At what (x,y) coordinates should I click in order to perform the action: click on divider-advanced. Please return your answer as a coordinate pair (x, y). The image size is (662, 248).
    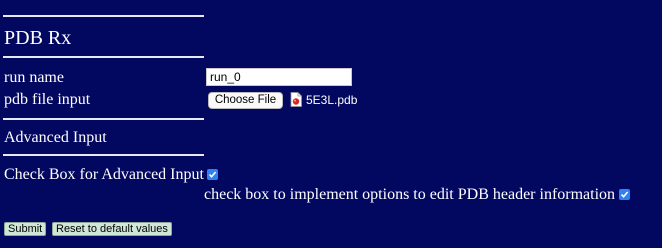
    Looking at the image, I should click on (103, 155).